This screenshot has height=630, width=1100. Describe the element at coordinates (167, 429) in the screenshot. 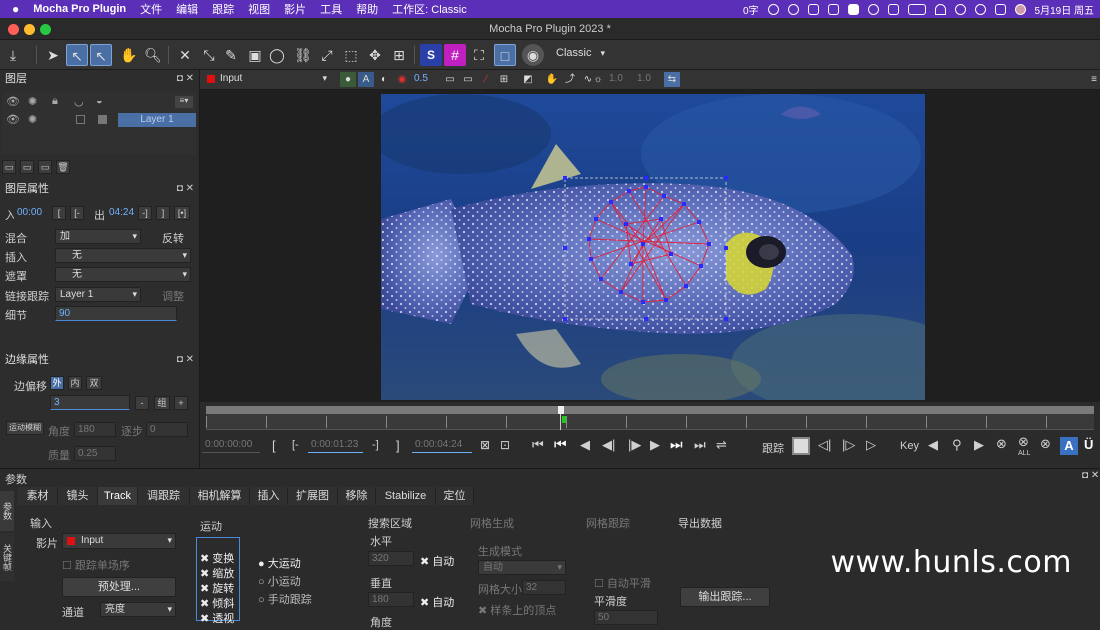

I see `step-field: 0` at that location.